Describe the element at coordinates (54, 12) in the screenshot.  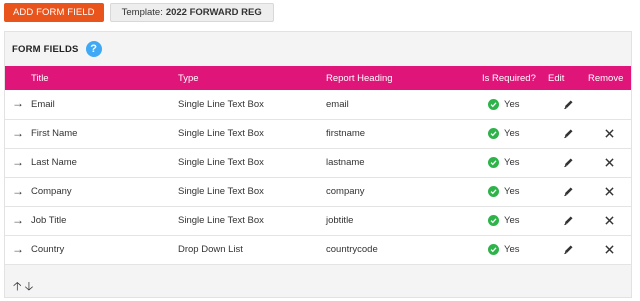
I see `add-form-field-button: ADD FORM FIELD` at that location.